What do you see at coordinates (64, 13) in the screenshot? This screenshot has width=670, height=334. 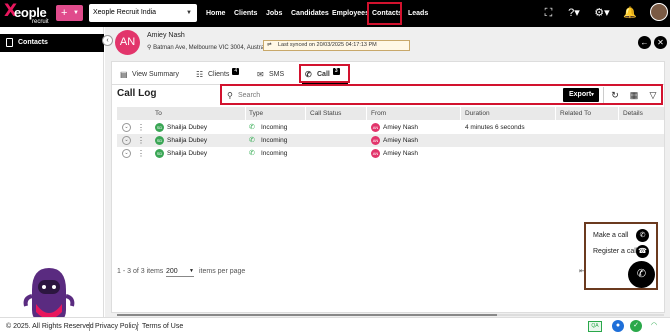 I see `plus-icon: +` at bounding box center [64, 13].